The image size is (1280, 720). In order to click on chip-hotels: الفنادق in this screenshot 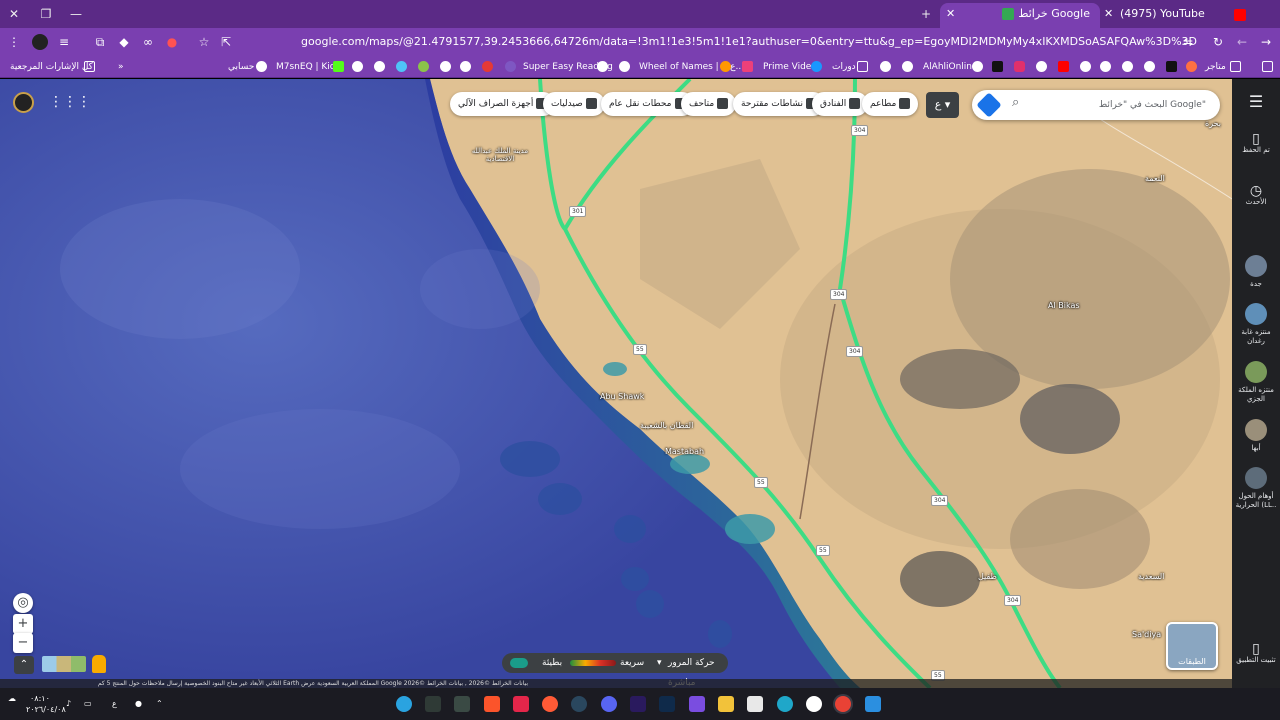, I will do `click(840, 104)`.